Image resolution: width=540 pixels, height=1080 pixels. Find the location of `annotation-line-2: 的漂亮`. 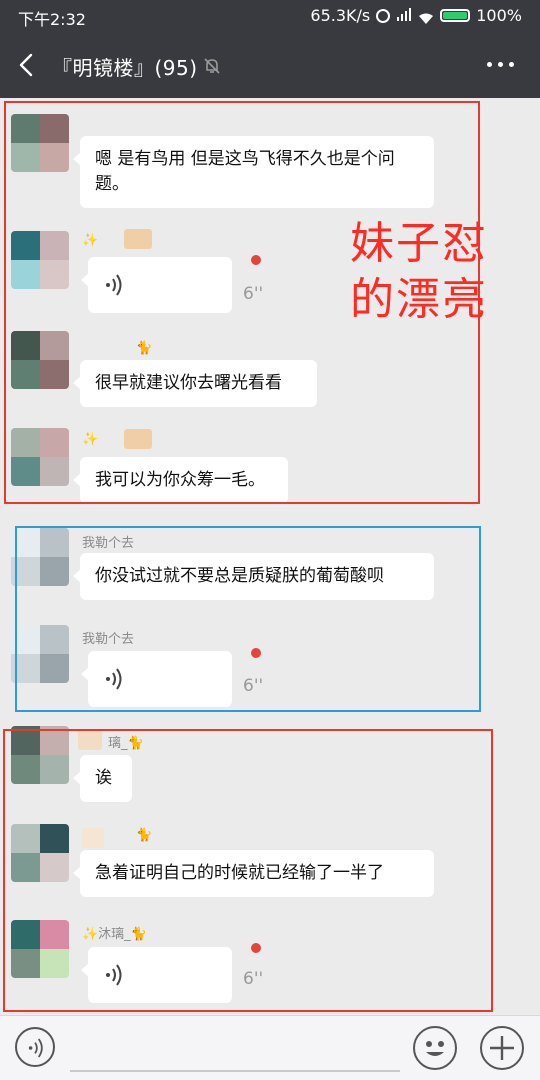

annotation-line-2: 的漂亮 is located at coordinates (419, 299).